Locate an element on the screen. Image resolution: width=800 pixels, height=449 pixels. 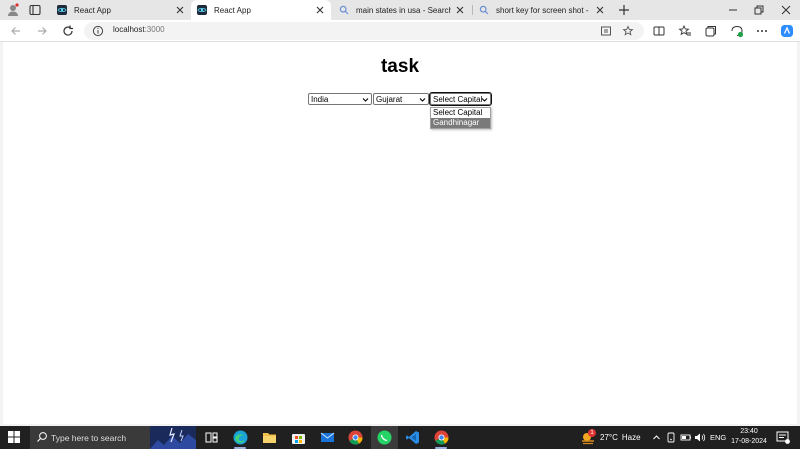
taskbar-clock: 23:40 17-08-2024 is located at coordinates (749, 437).